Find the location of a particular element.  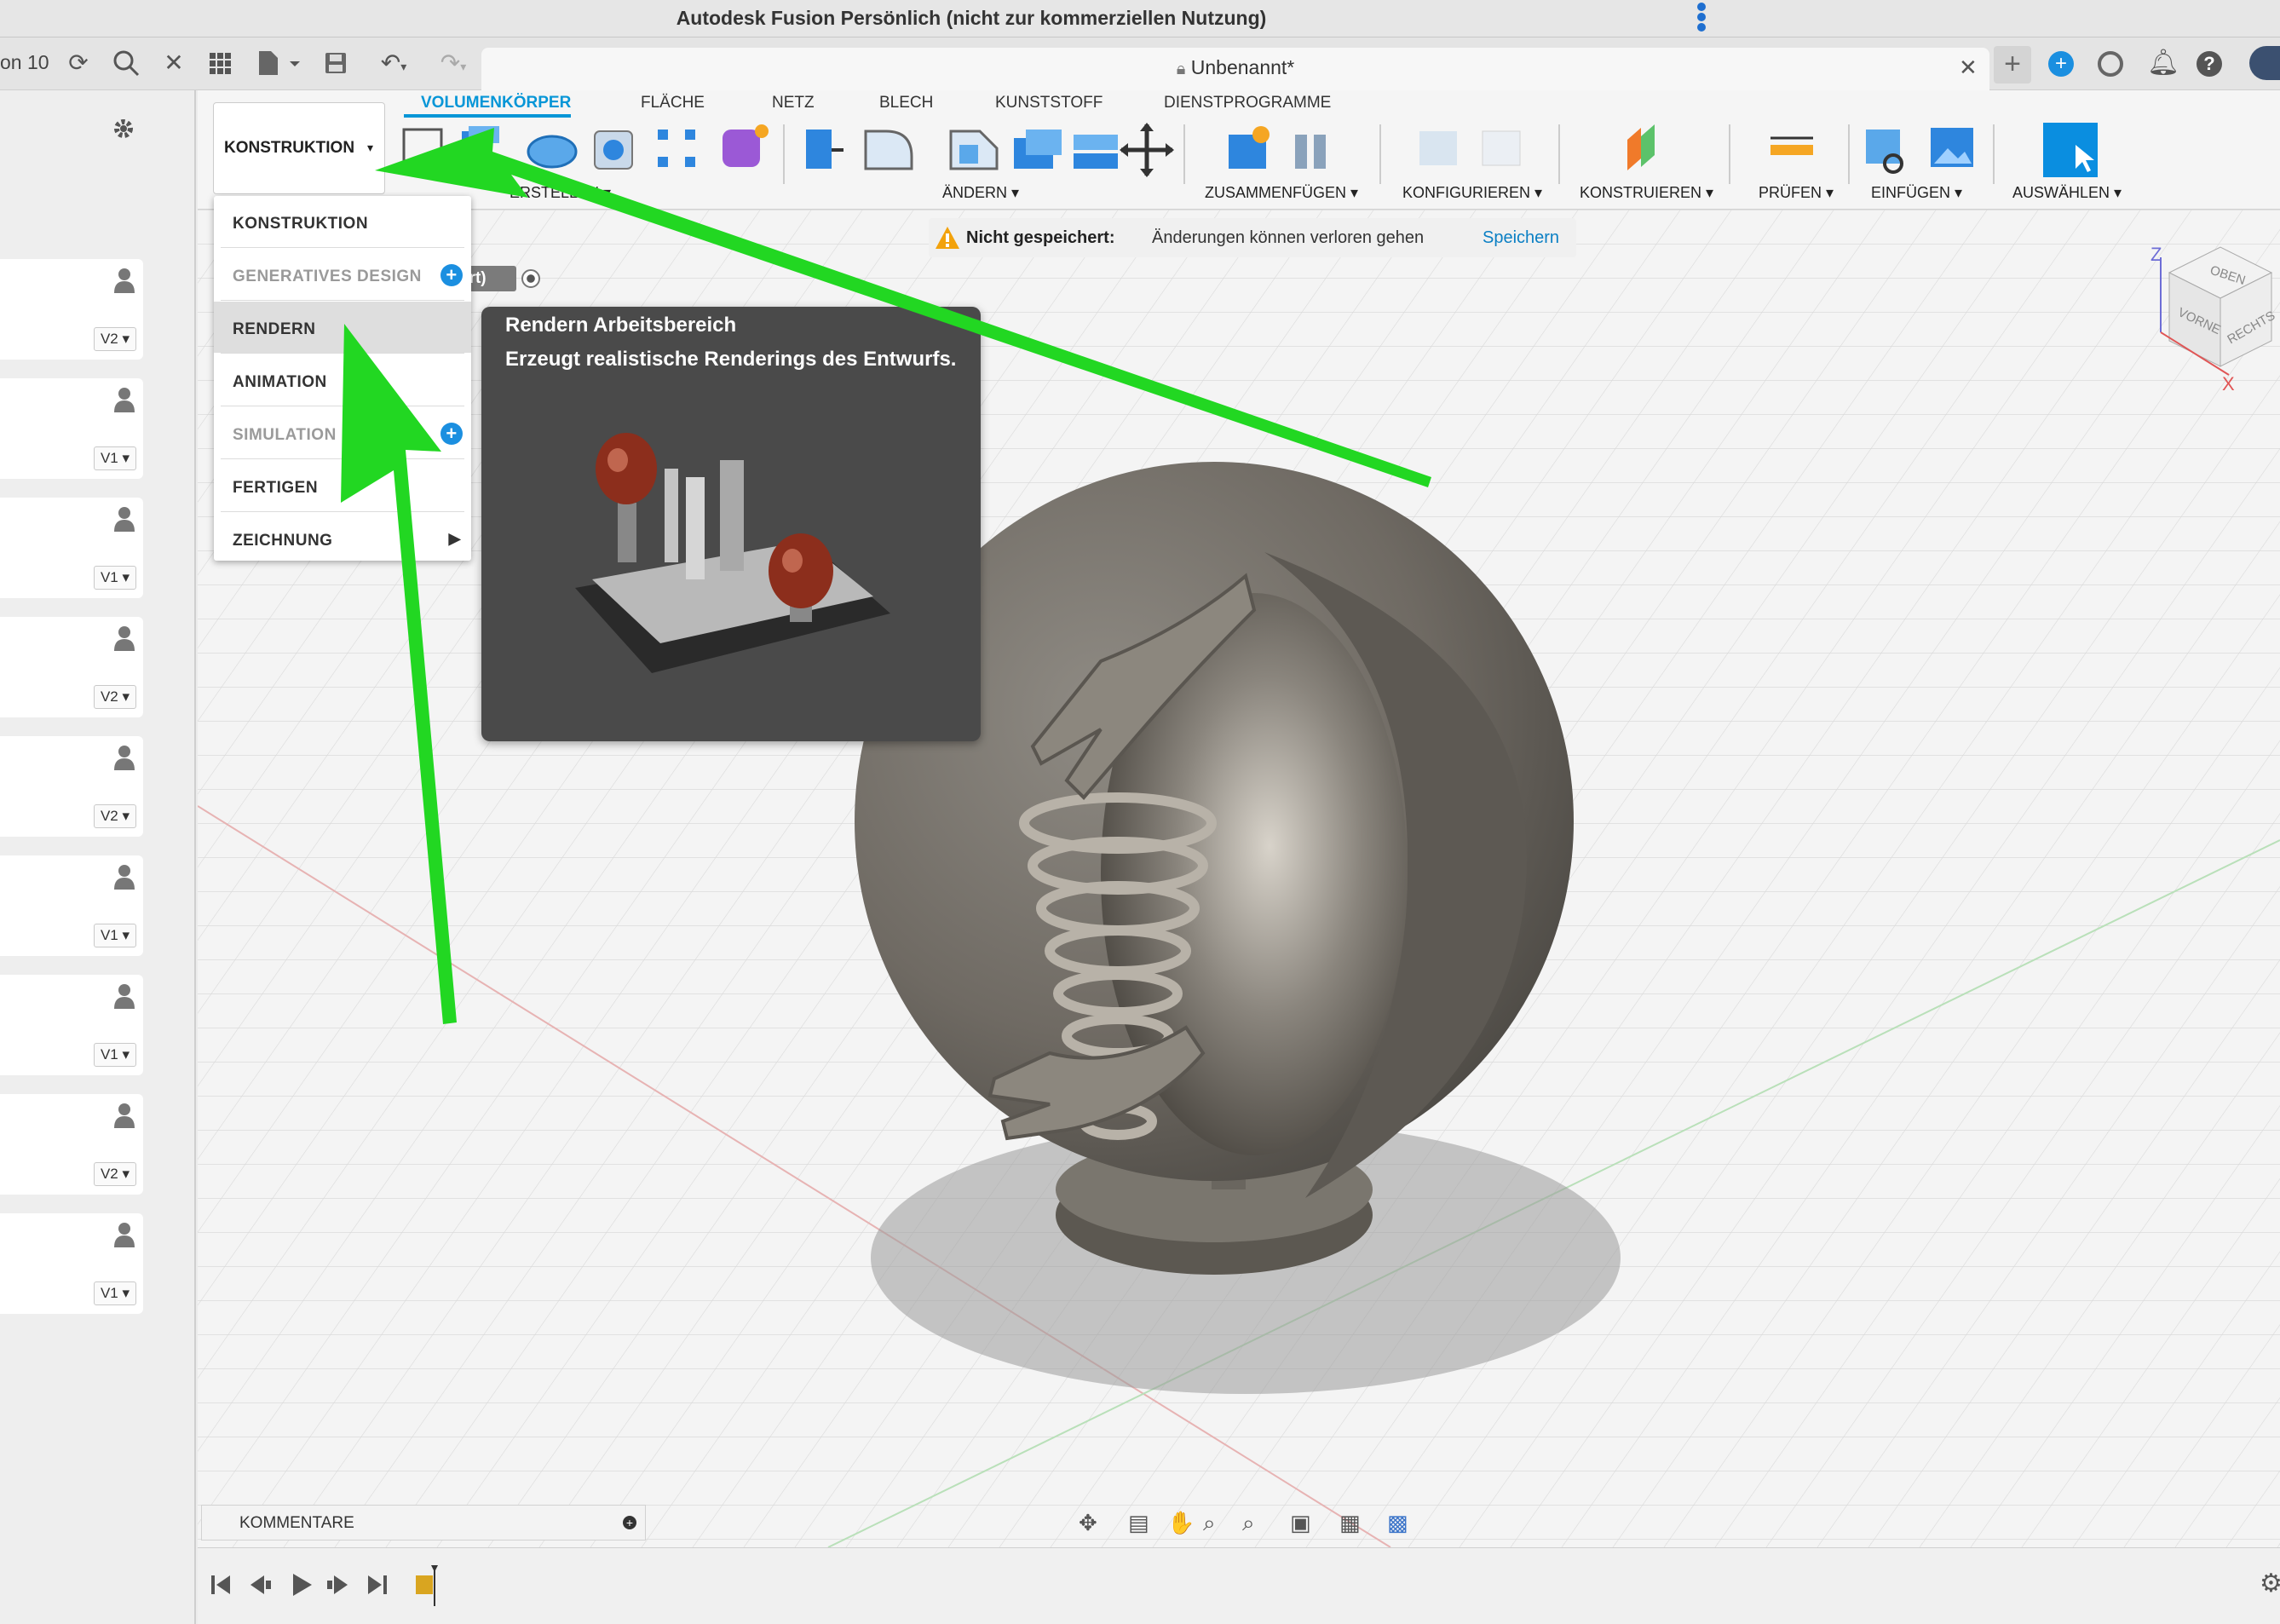

grid-settings-icon: ▦ is located at coordinates (1350, 1523).